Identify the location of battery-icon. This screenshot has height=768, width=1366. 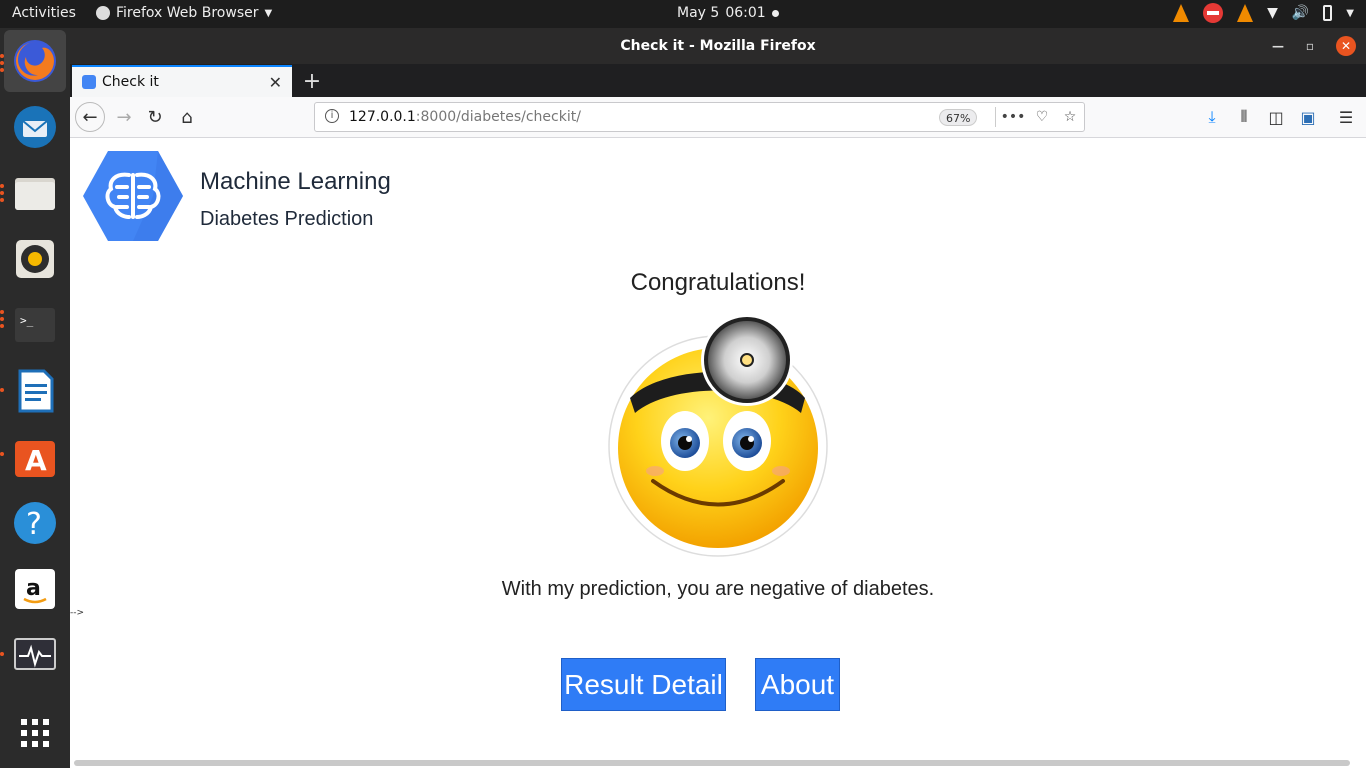
(1328, 13).